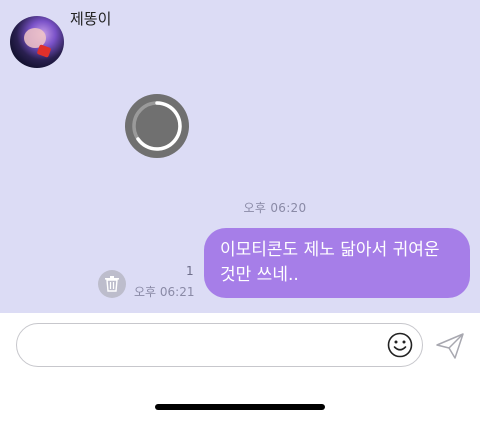 The image size is (480, 421). I want to click on message-input, so click(219, 345).